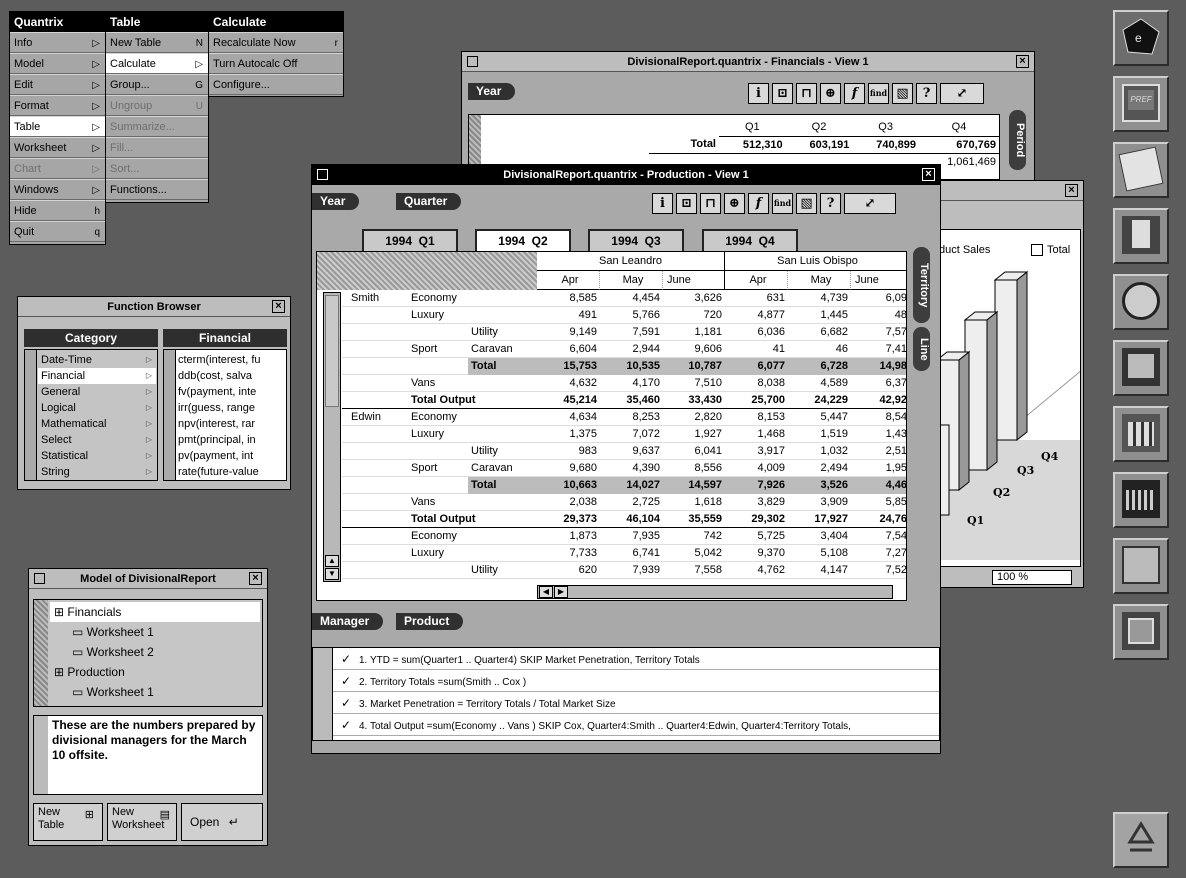  I want to click on cell: 5,108, so click(819, 553).